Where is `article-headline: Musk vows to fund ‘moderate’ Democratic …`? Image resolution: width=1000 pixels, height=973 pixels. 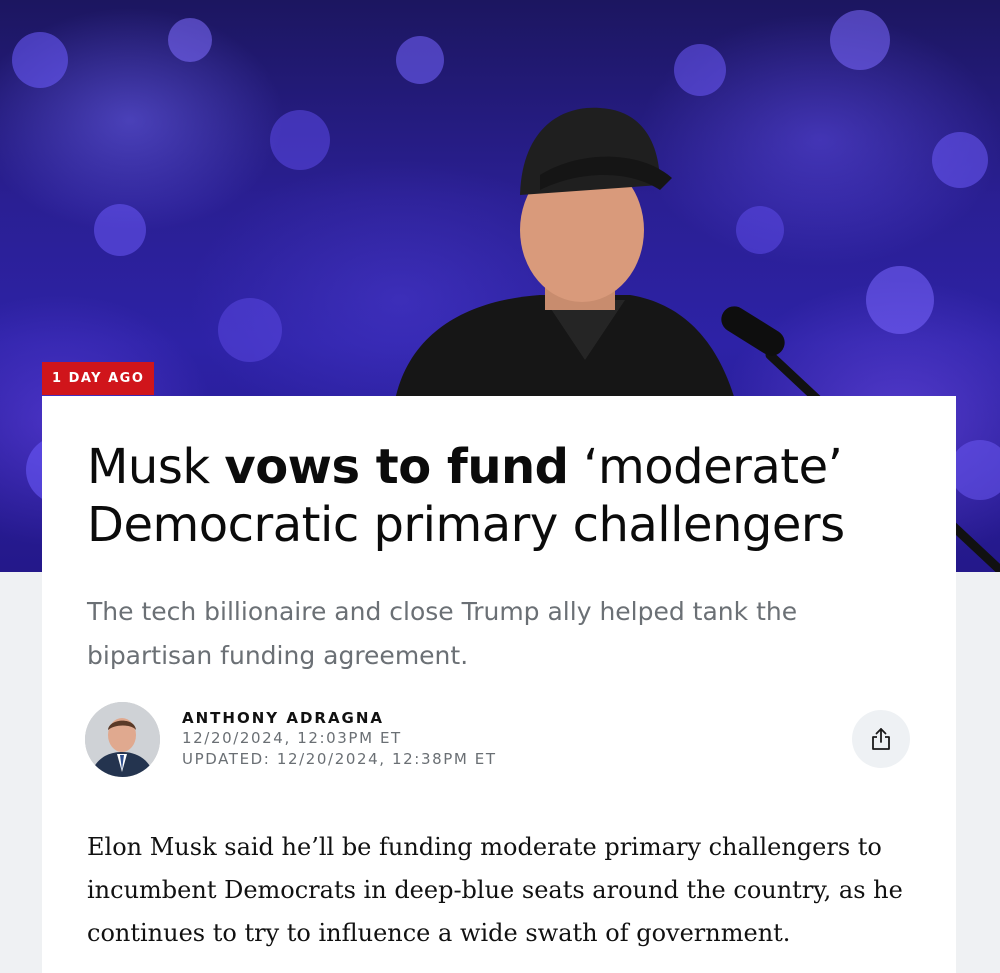 article-headline: Musk vows to fund ‘moderate’ Democratic … is located at coordinates (507, 496).